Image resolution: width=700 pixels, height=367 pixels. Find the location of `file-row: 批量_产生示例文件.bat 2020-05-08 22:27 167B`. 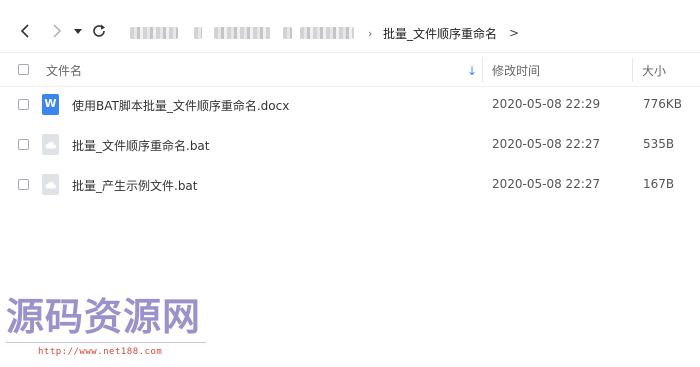

file-row: 批量_产生示例文件.bat 2020-05-08 22:27 167B is located at coordinates (350, 185).